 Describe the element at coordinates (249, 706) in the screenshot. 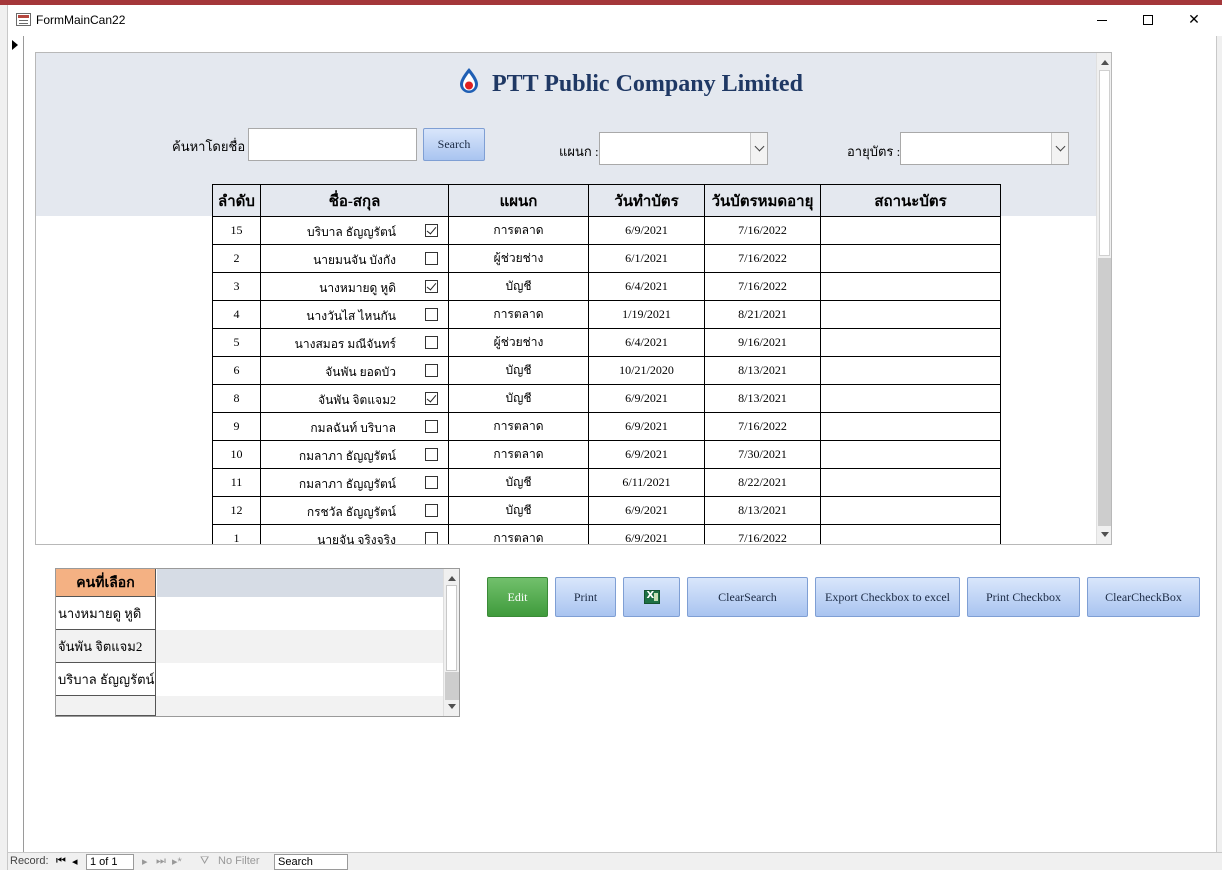

I see `list-item` at that location.